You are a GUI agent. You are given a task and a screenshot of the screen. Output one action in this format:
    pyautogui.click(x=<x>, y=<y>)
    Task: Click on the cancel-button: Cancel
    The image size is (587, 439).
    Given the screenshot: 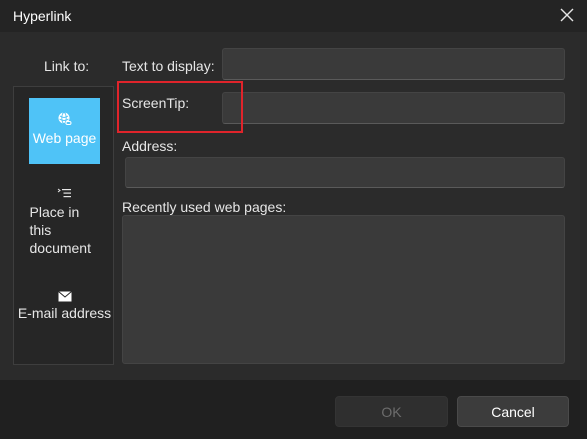 What is the action you would take?
    pyautogui.click(x=513, y=411)
    